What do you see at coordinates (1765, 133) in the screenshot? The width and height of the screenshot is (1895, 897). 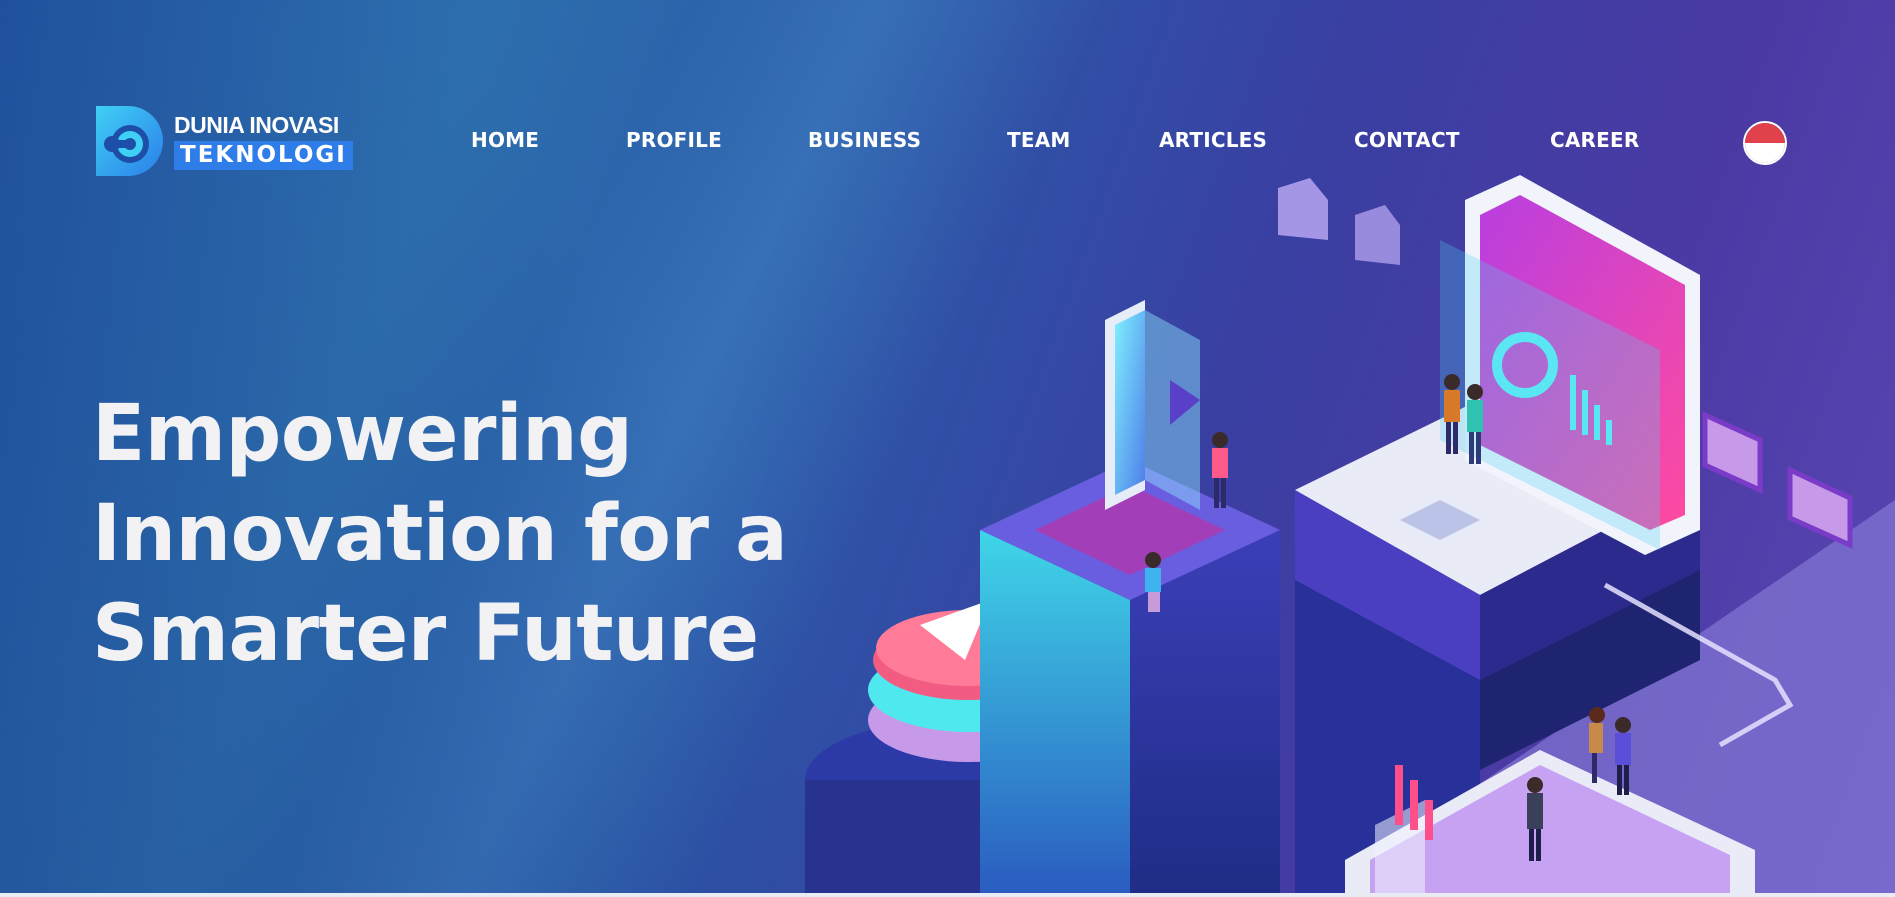 I see `flag-red-stripe` at bounding box center [1765, 133].